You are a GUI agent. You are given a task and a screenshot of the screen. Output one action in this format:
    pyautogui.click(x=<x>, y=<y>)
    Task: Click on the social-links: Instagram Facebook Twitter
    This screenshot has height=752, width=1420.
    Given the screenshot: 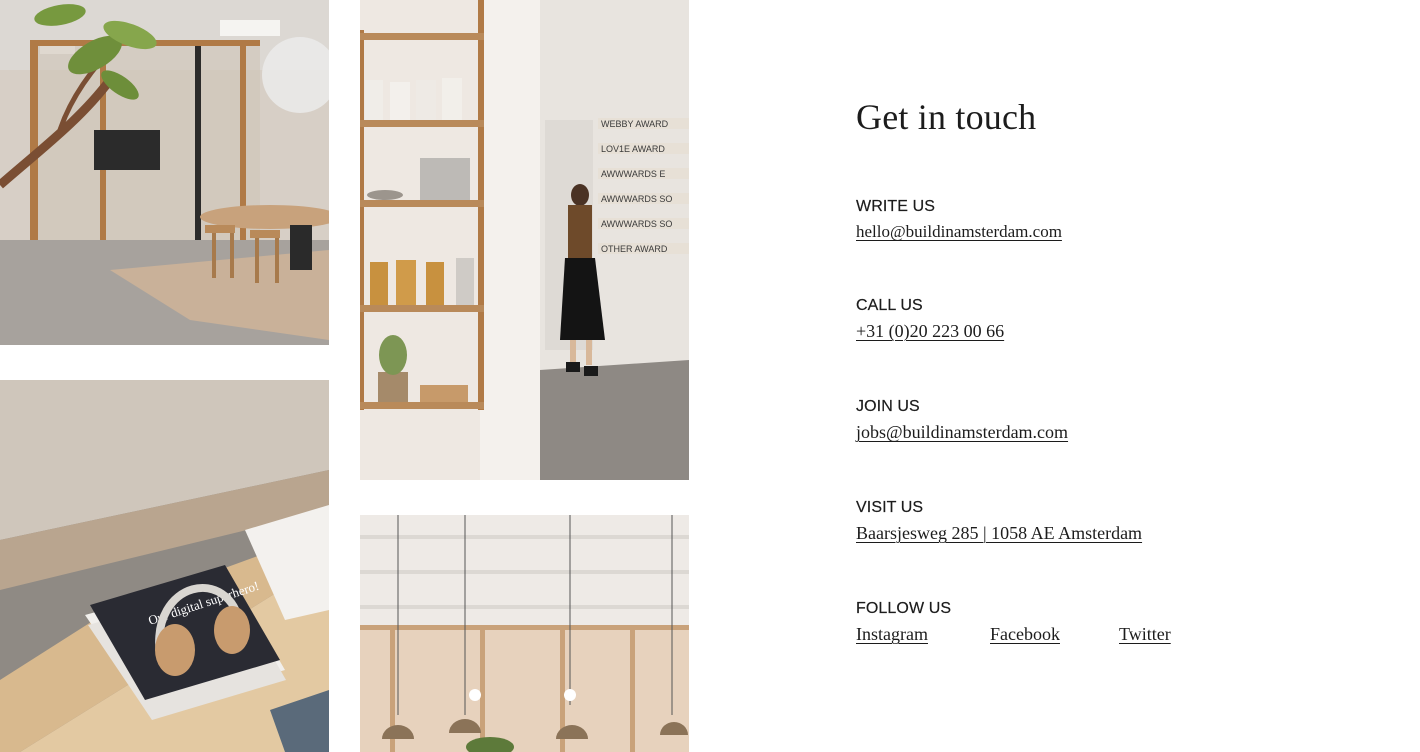 What is the action you would take?
    pyautogui.click(x=1013, y=634)
    